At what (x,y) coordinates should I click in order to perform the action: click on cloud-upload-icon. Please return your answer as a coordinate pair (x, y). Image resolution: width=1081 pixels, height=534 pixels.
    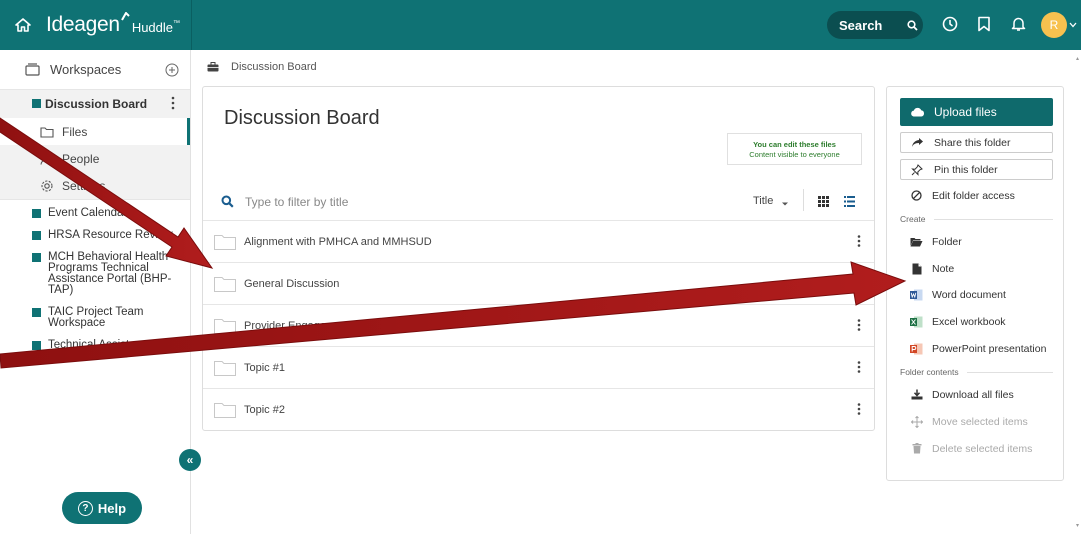
    Looking at the image, I should click on (918, 112).